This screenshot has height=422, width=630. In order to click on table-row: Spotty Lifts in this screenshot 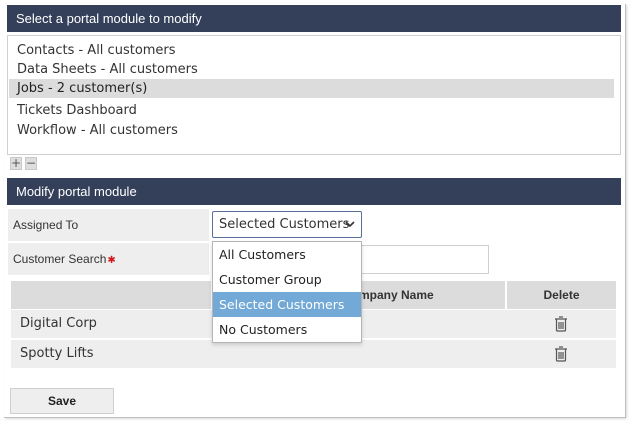, I will do `click(313, 354)`.